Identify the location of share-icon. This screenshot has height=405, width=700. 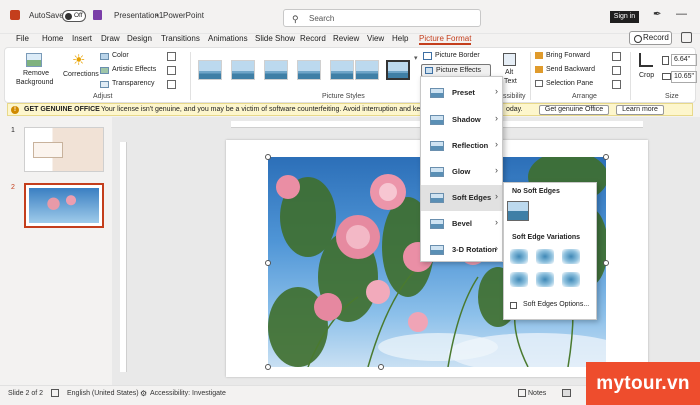
(686, 37).